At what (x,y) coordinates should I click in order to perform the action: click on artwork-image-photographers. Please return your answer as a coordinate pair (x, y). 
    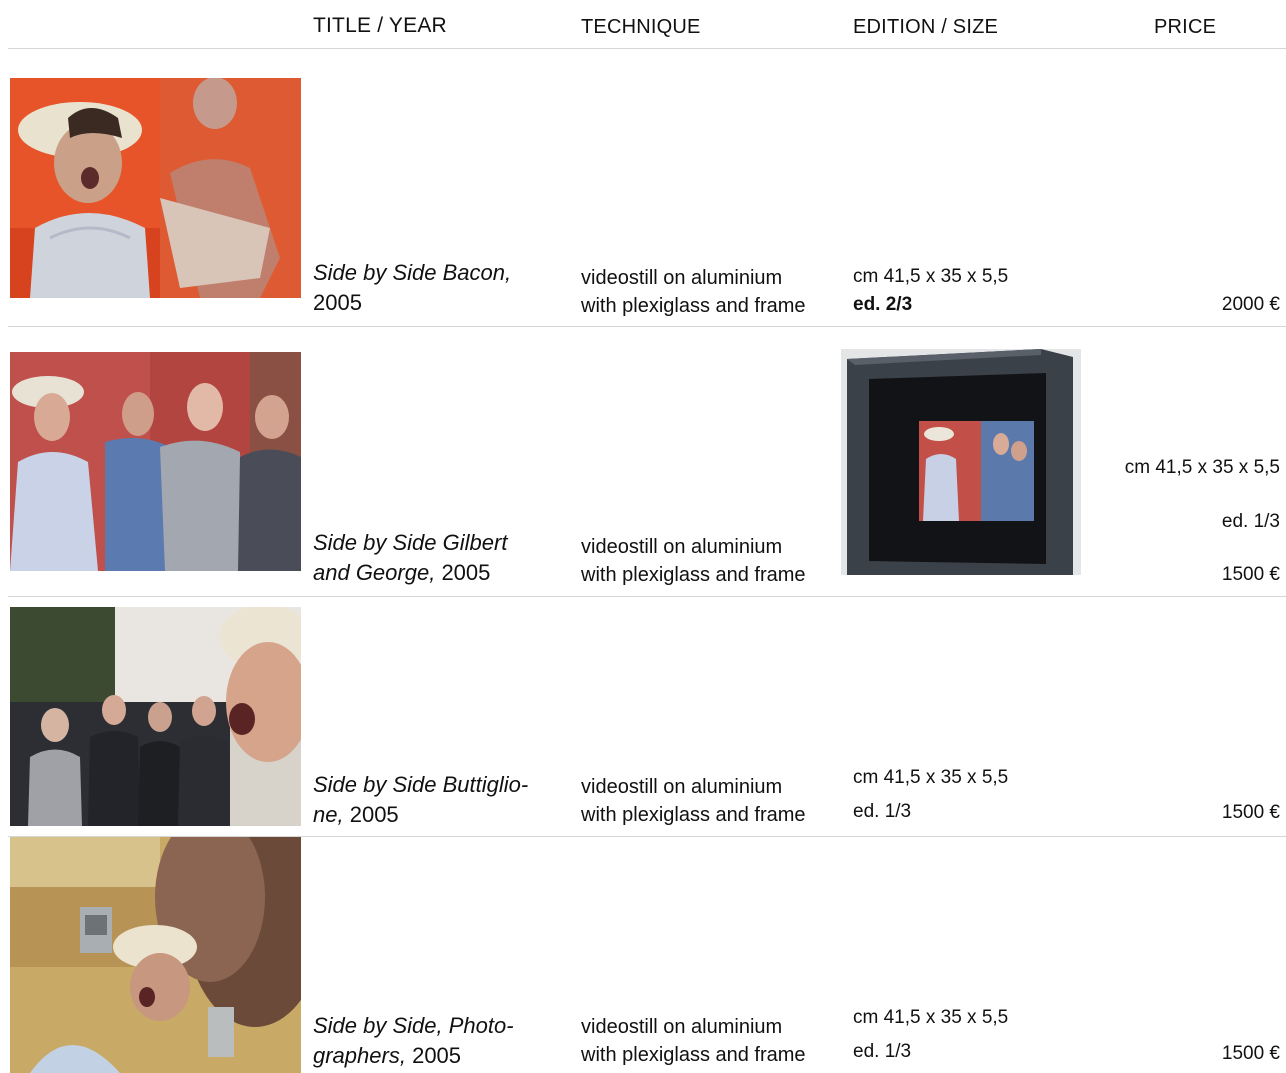
    Looking at the image, I should click on (155, 955).